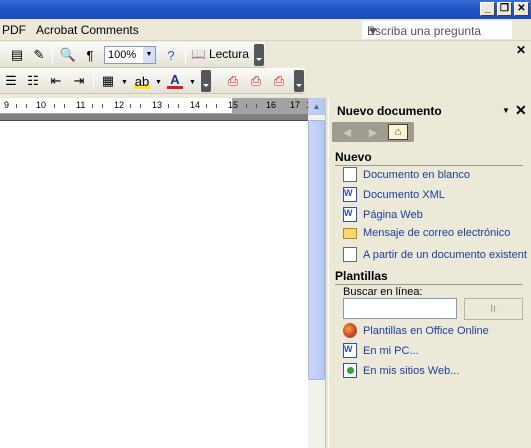 The width and height of the screenshot is (531, 448). I want to click on standard-toolbar: ▤ ✎ 🔍 ¶ 100% ▼ ? 📖 Lectura, so click(132, 55).